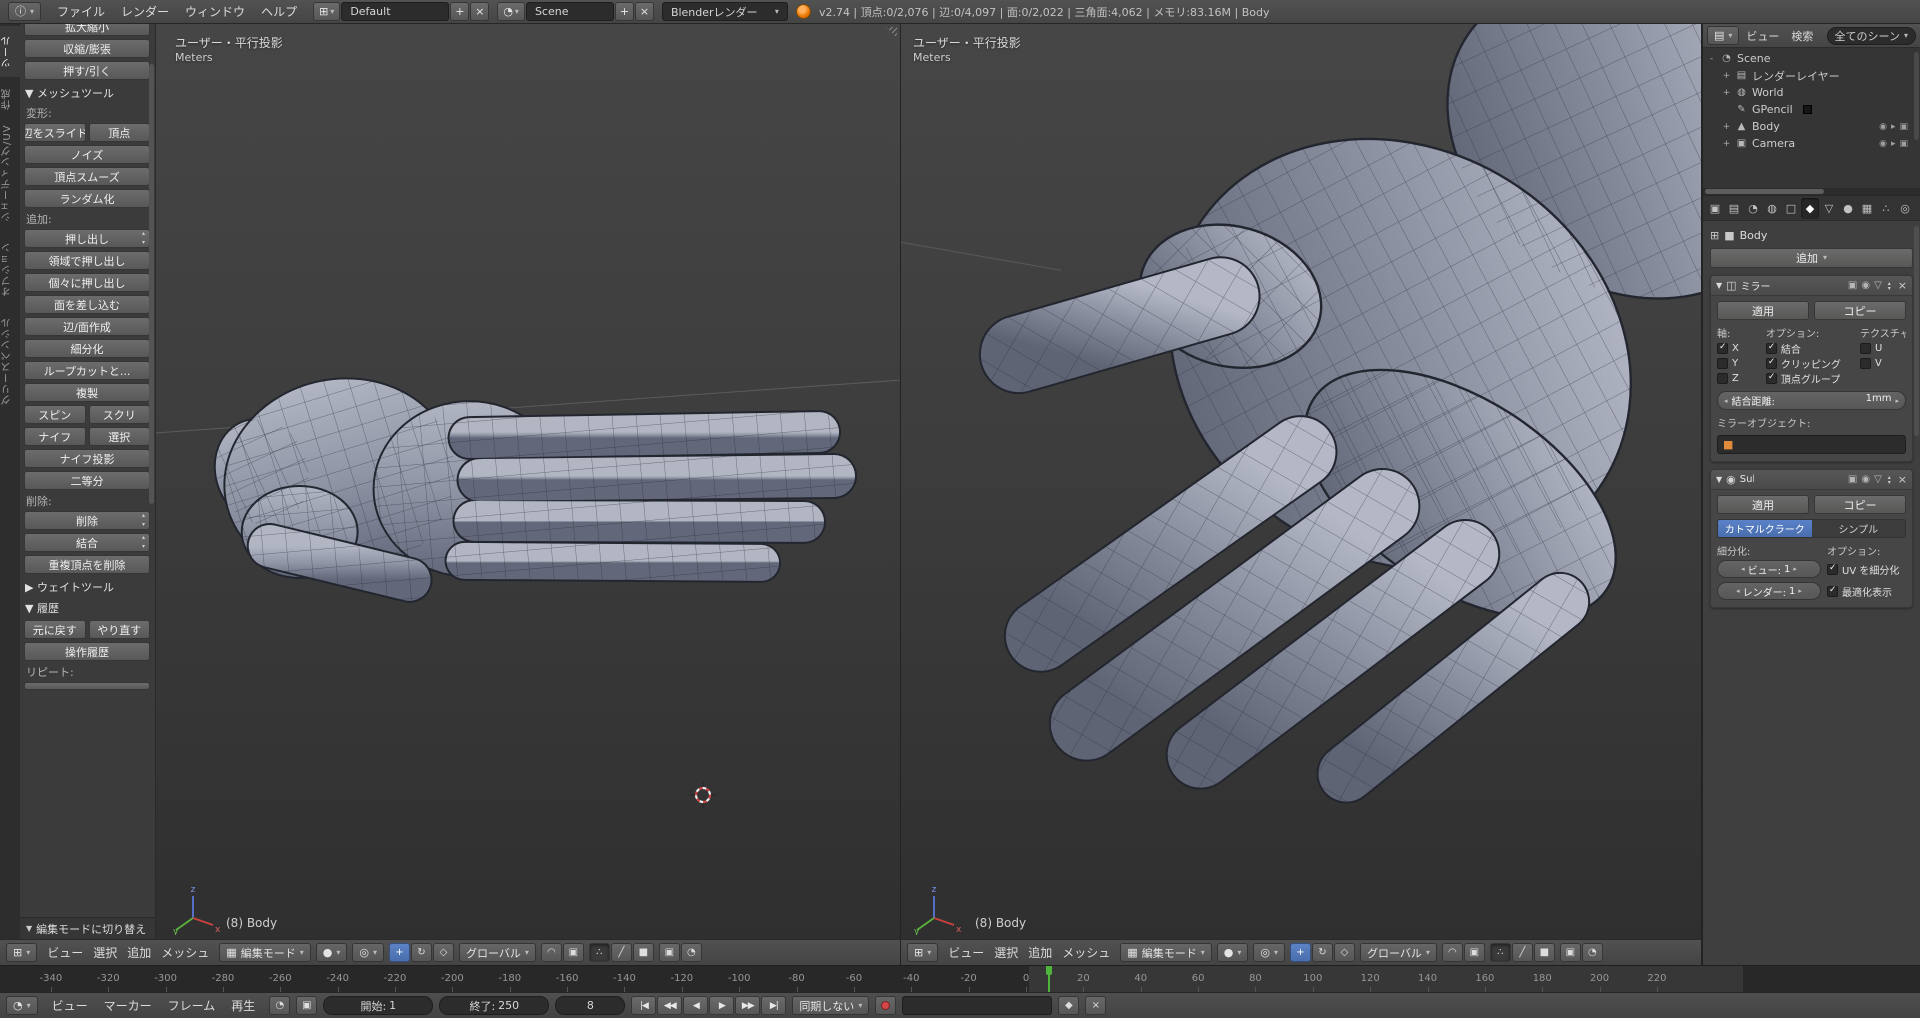 The width and height of the screenshot is (1920, 1018). I want to click on play-reverse-button: ◀, so click(696, 1005).